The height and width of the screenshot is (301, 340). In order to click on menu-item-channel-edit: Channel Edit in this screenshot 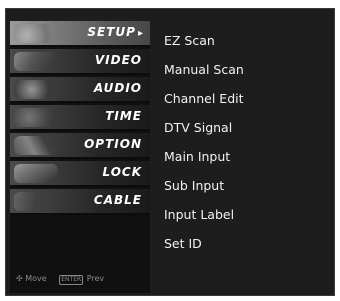, I will do `click(204, 98)`.